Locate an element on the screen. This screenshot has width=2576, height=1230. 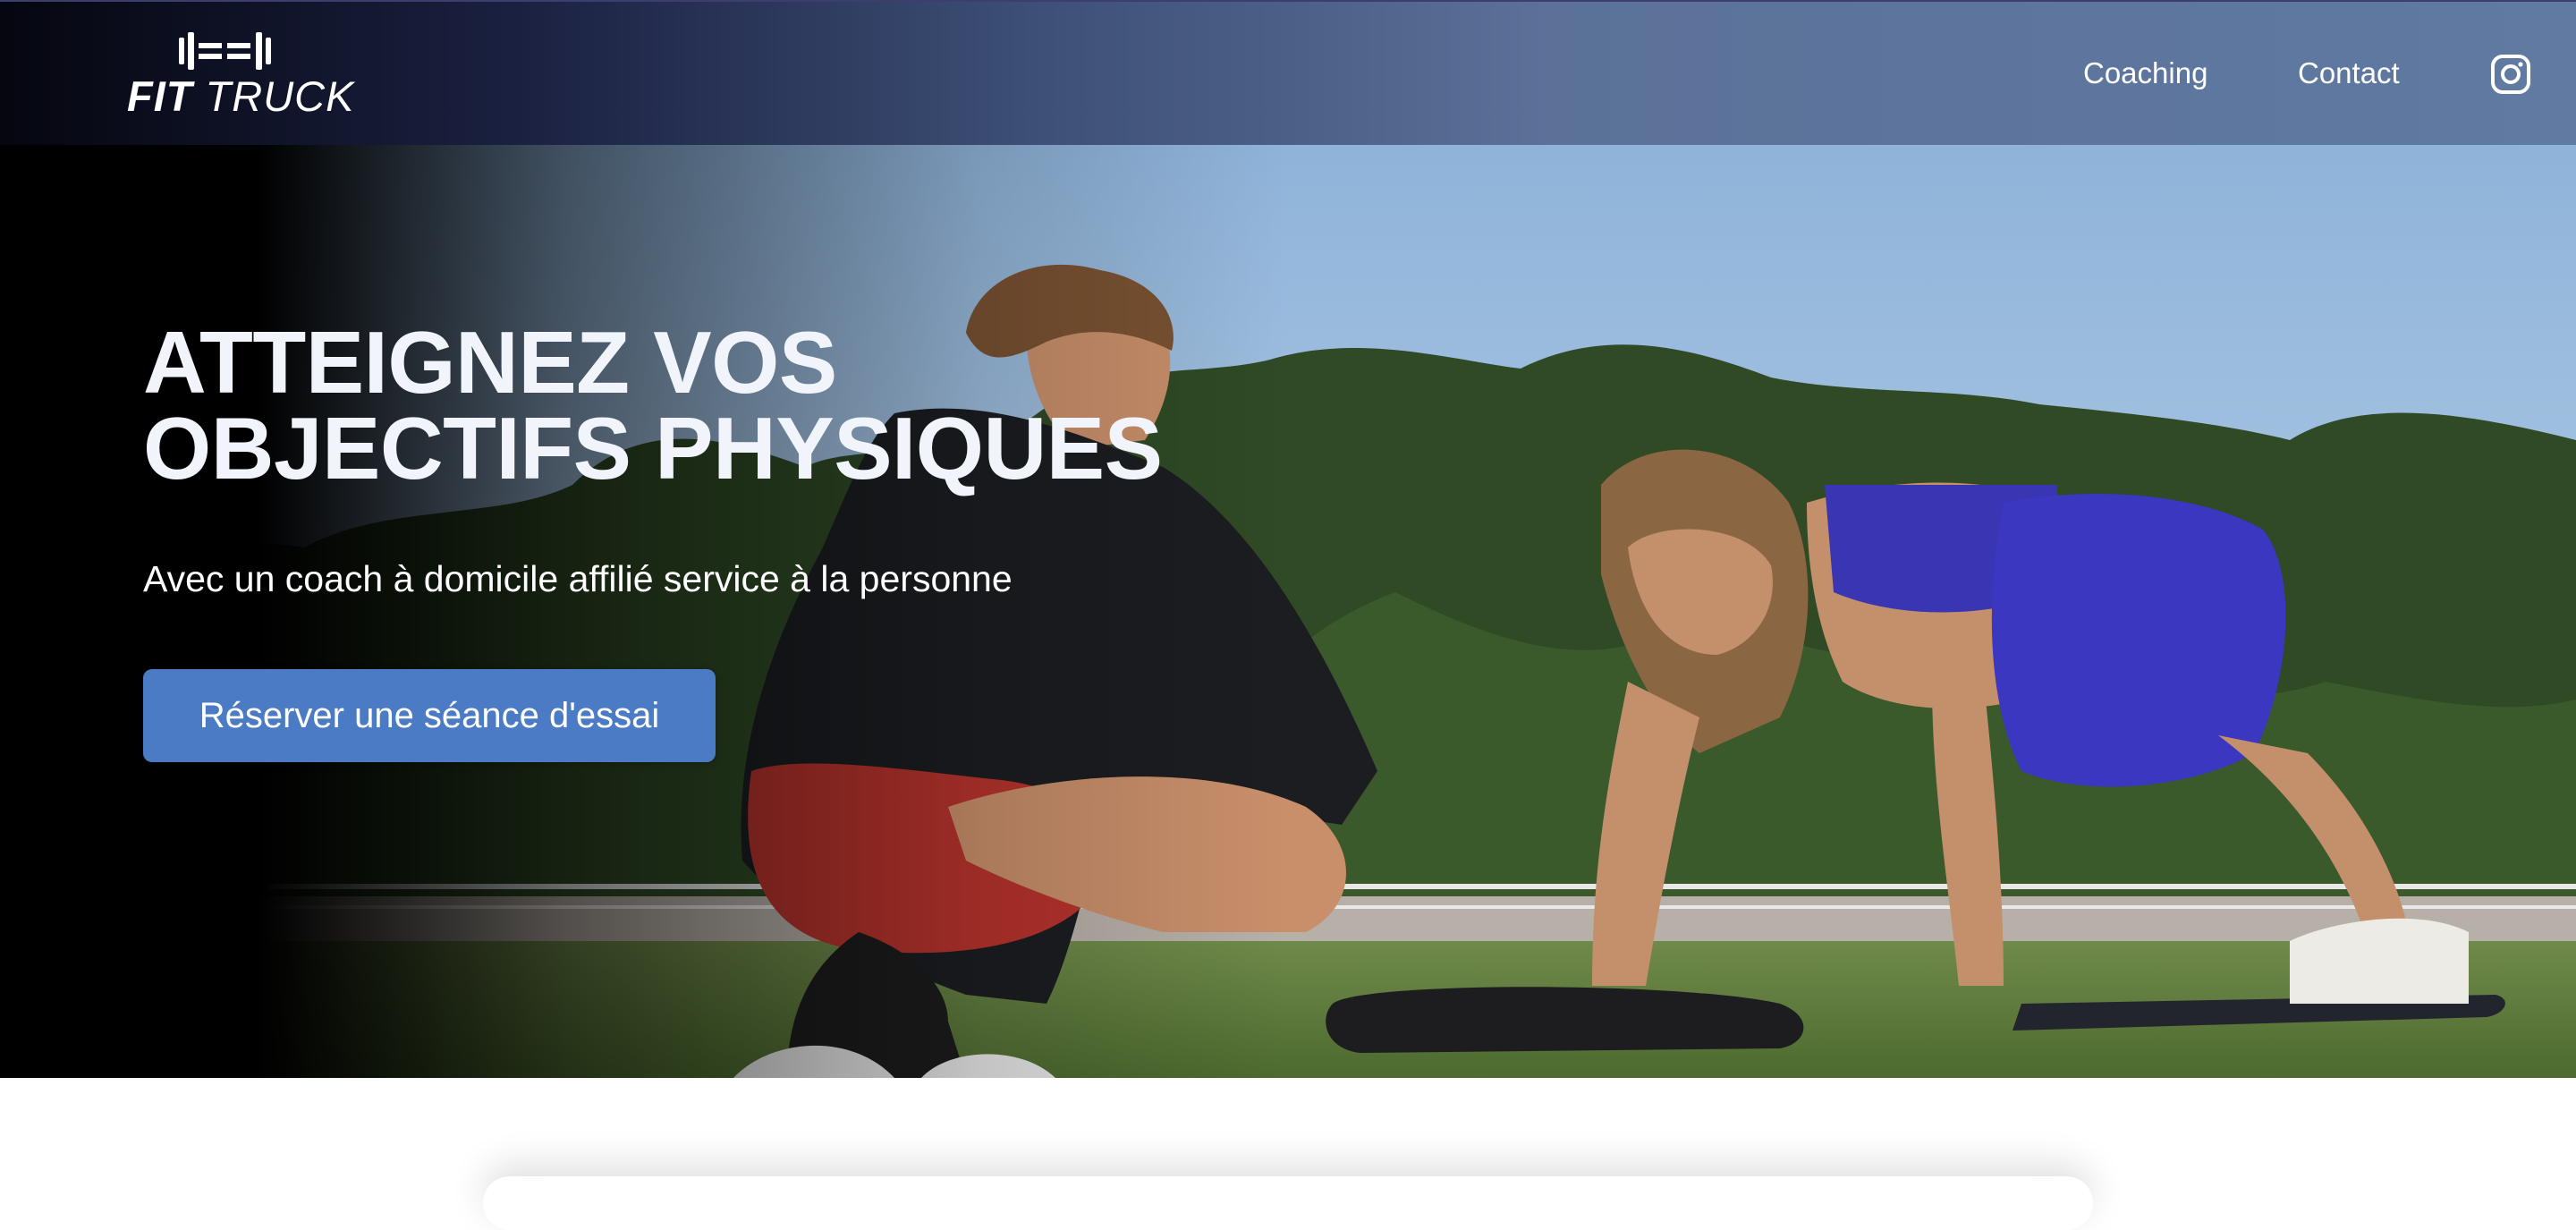
brand-wordmark: FIT TRUCK is located at coordinates (240, 96).